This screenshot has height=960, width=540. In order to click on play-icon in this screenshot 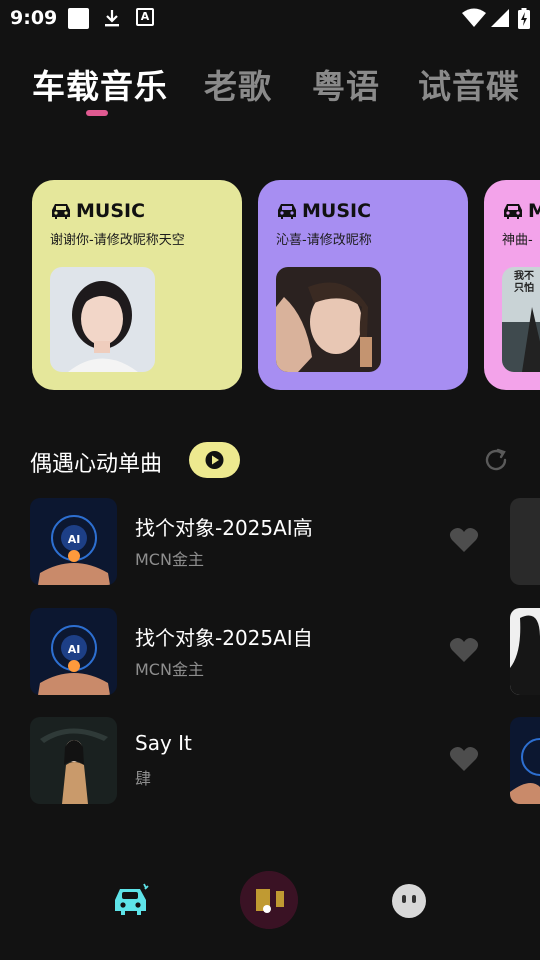, I will do `click(214, 460)`.